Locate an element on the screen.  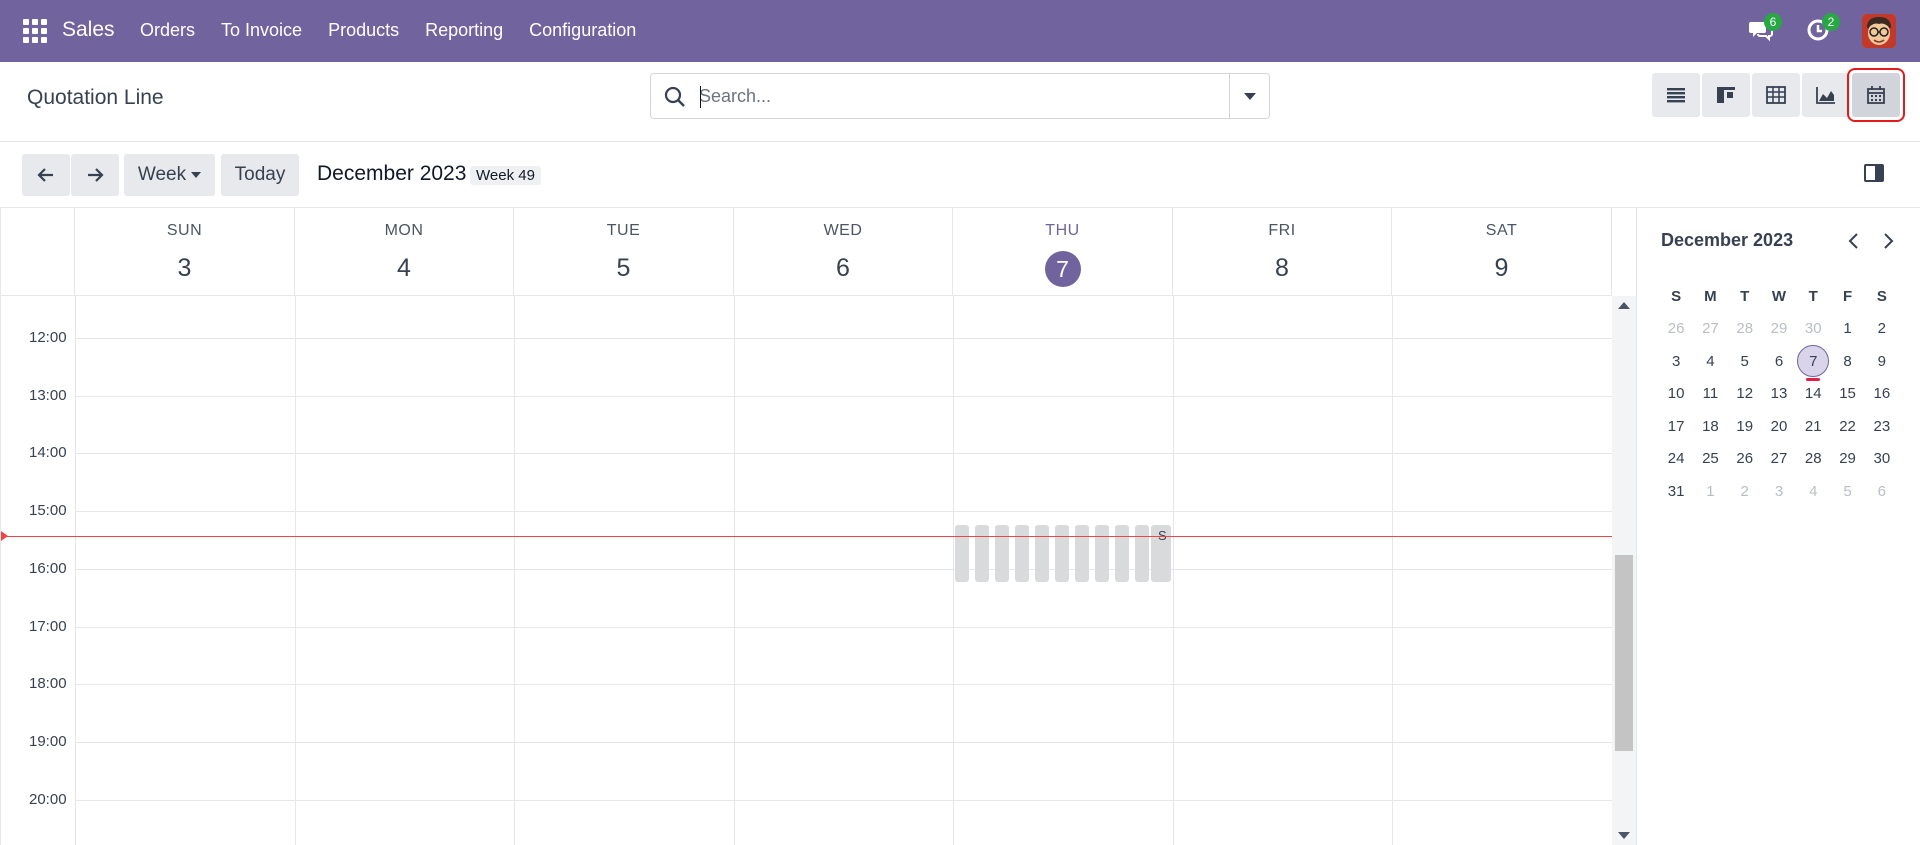
day-header-sat: SAT 9 is located at coordinates (1502, 252).